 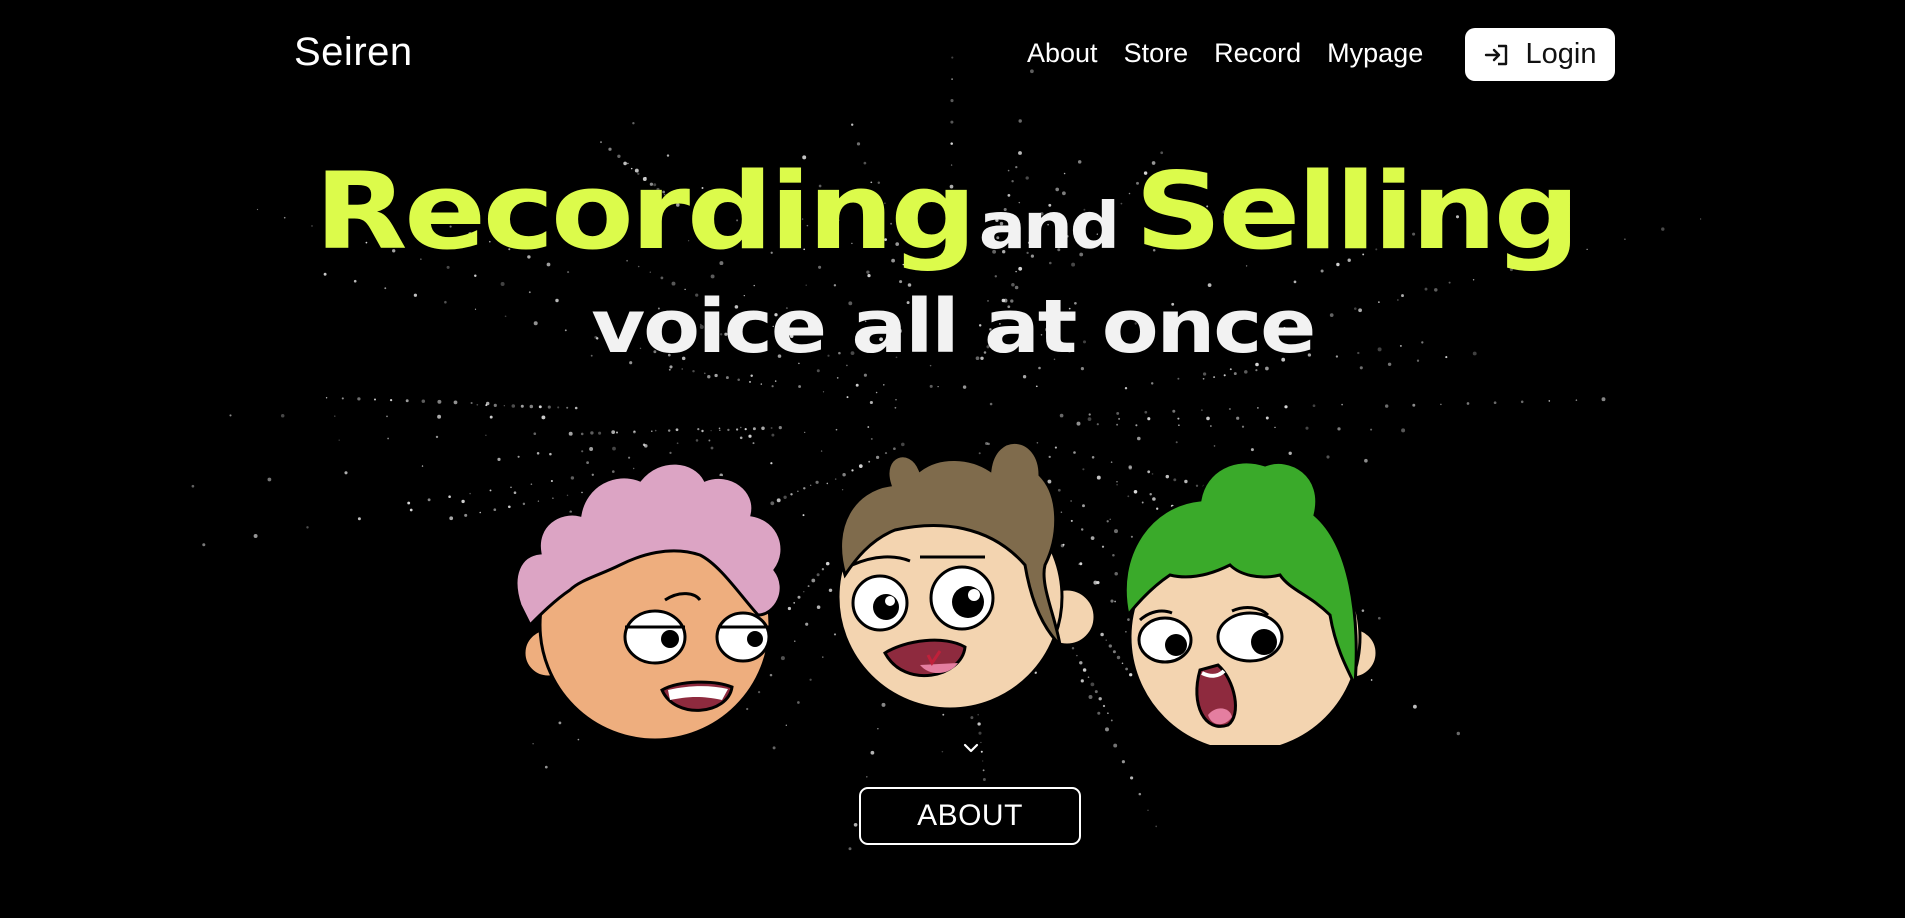 I want to click on login-button: Login, so click(x=1540, y=54).